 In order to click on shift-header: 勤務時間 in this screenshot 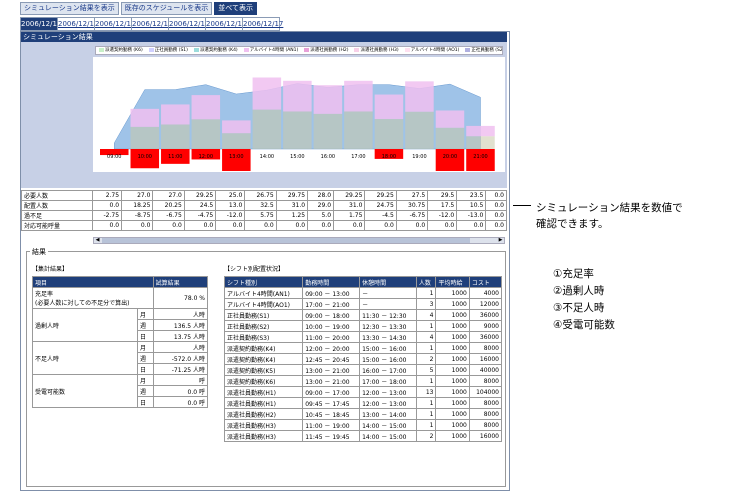, I will do `click(331, 282)`.